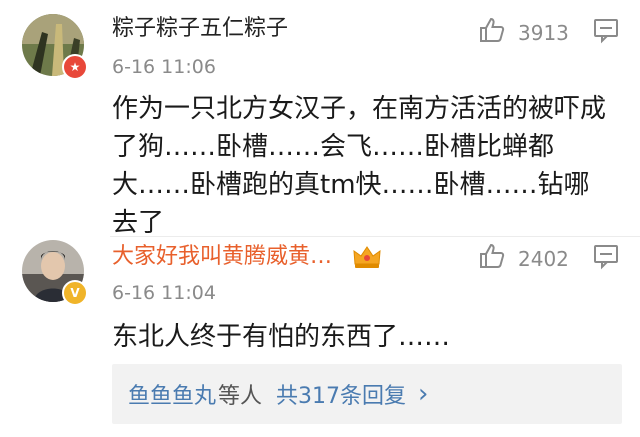 The height and width of the screenshot is (437, 640). What do you see at coordinates (55, 273) in the screenshot?
I see `avatar: V` at bounding box center [55, 273].